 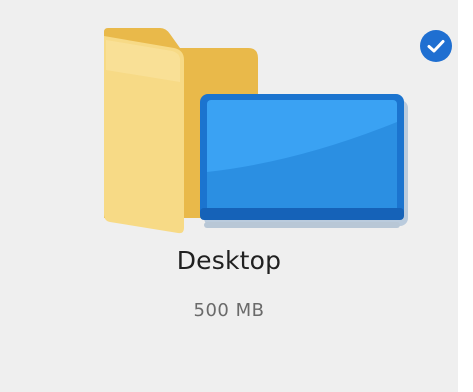 I want to click on tile-gap, so click(x=465, y=196).